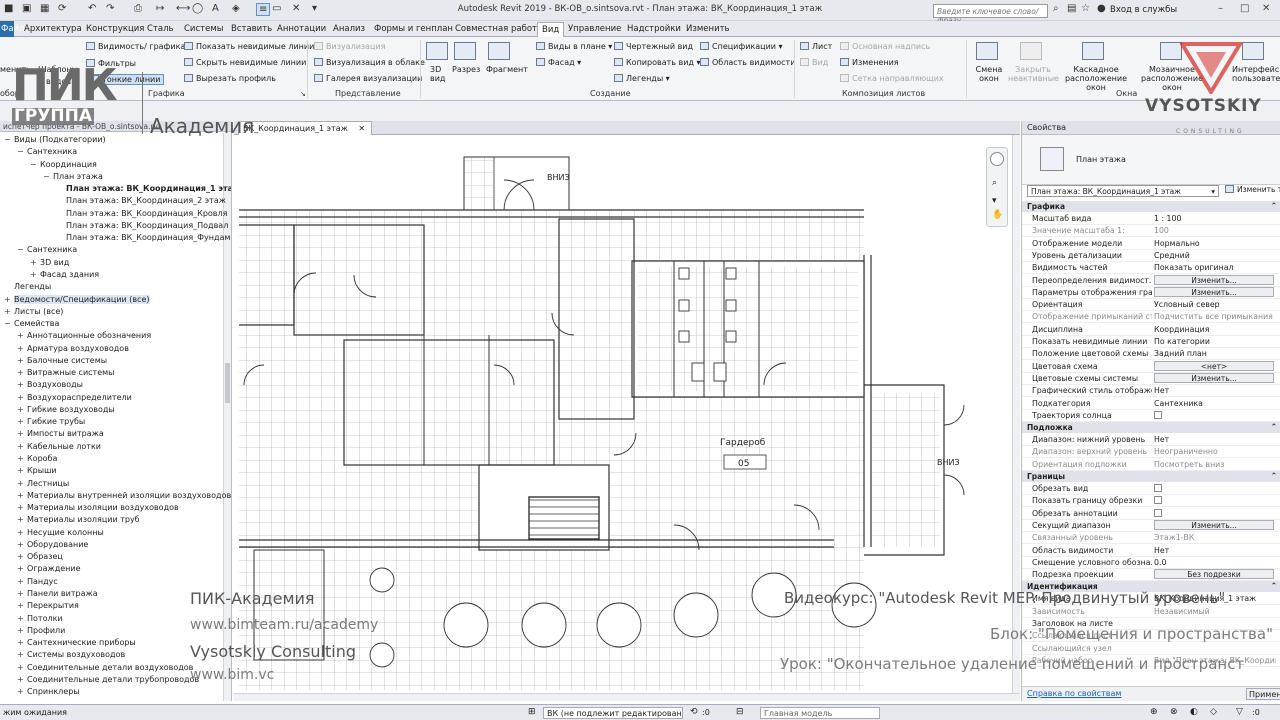 Image resolution: width=1280 pixels, height=720 pixels. Describe the element at coordinates (249, 46) in the screenshot. I see `show-hidden-lines-button: Показать невидимые линии` at that location.